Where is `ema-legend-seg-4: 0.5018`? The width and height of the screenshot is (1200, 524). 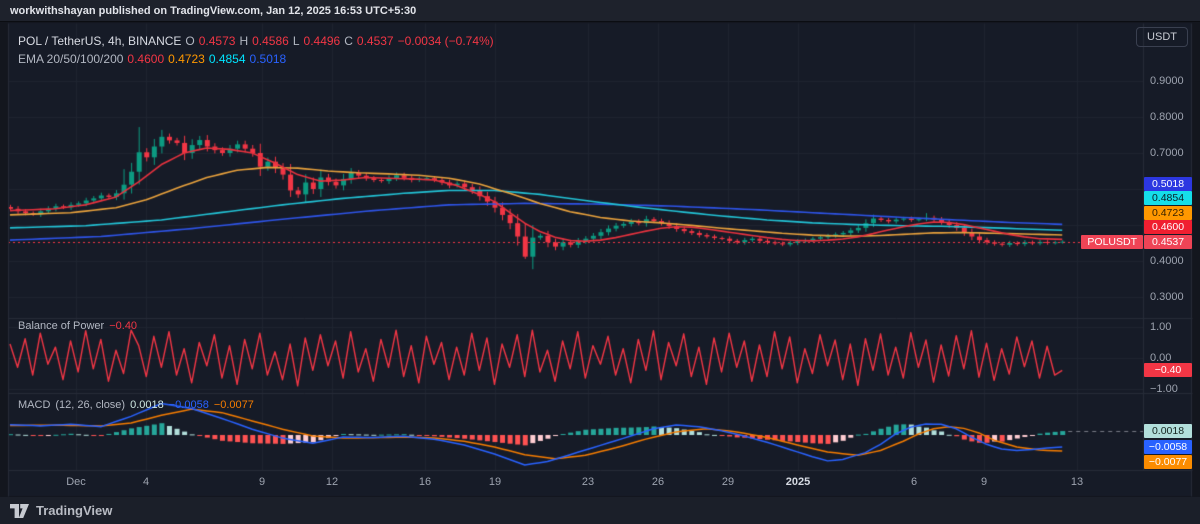
ema-legend-seg-4: 0.5018 is located at coordinates (268, 59).